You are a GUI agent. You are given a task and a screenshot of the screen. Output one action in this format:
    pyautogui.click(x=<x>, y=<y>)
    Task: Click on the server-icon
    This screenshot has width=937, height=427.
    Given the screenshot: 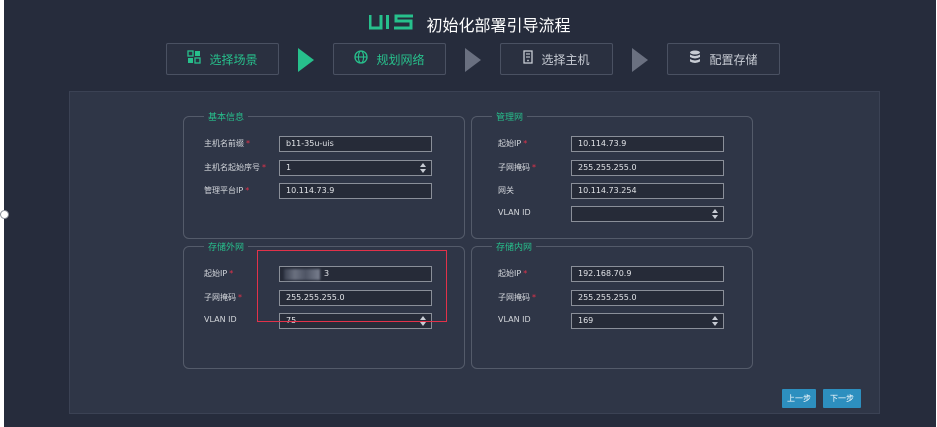 What is the action you would take?
    pyautogui.click(x=528, y=59)
    